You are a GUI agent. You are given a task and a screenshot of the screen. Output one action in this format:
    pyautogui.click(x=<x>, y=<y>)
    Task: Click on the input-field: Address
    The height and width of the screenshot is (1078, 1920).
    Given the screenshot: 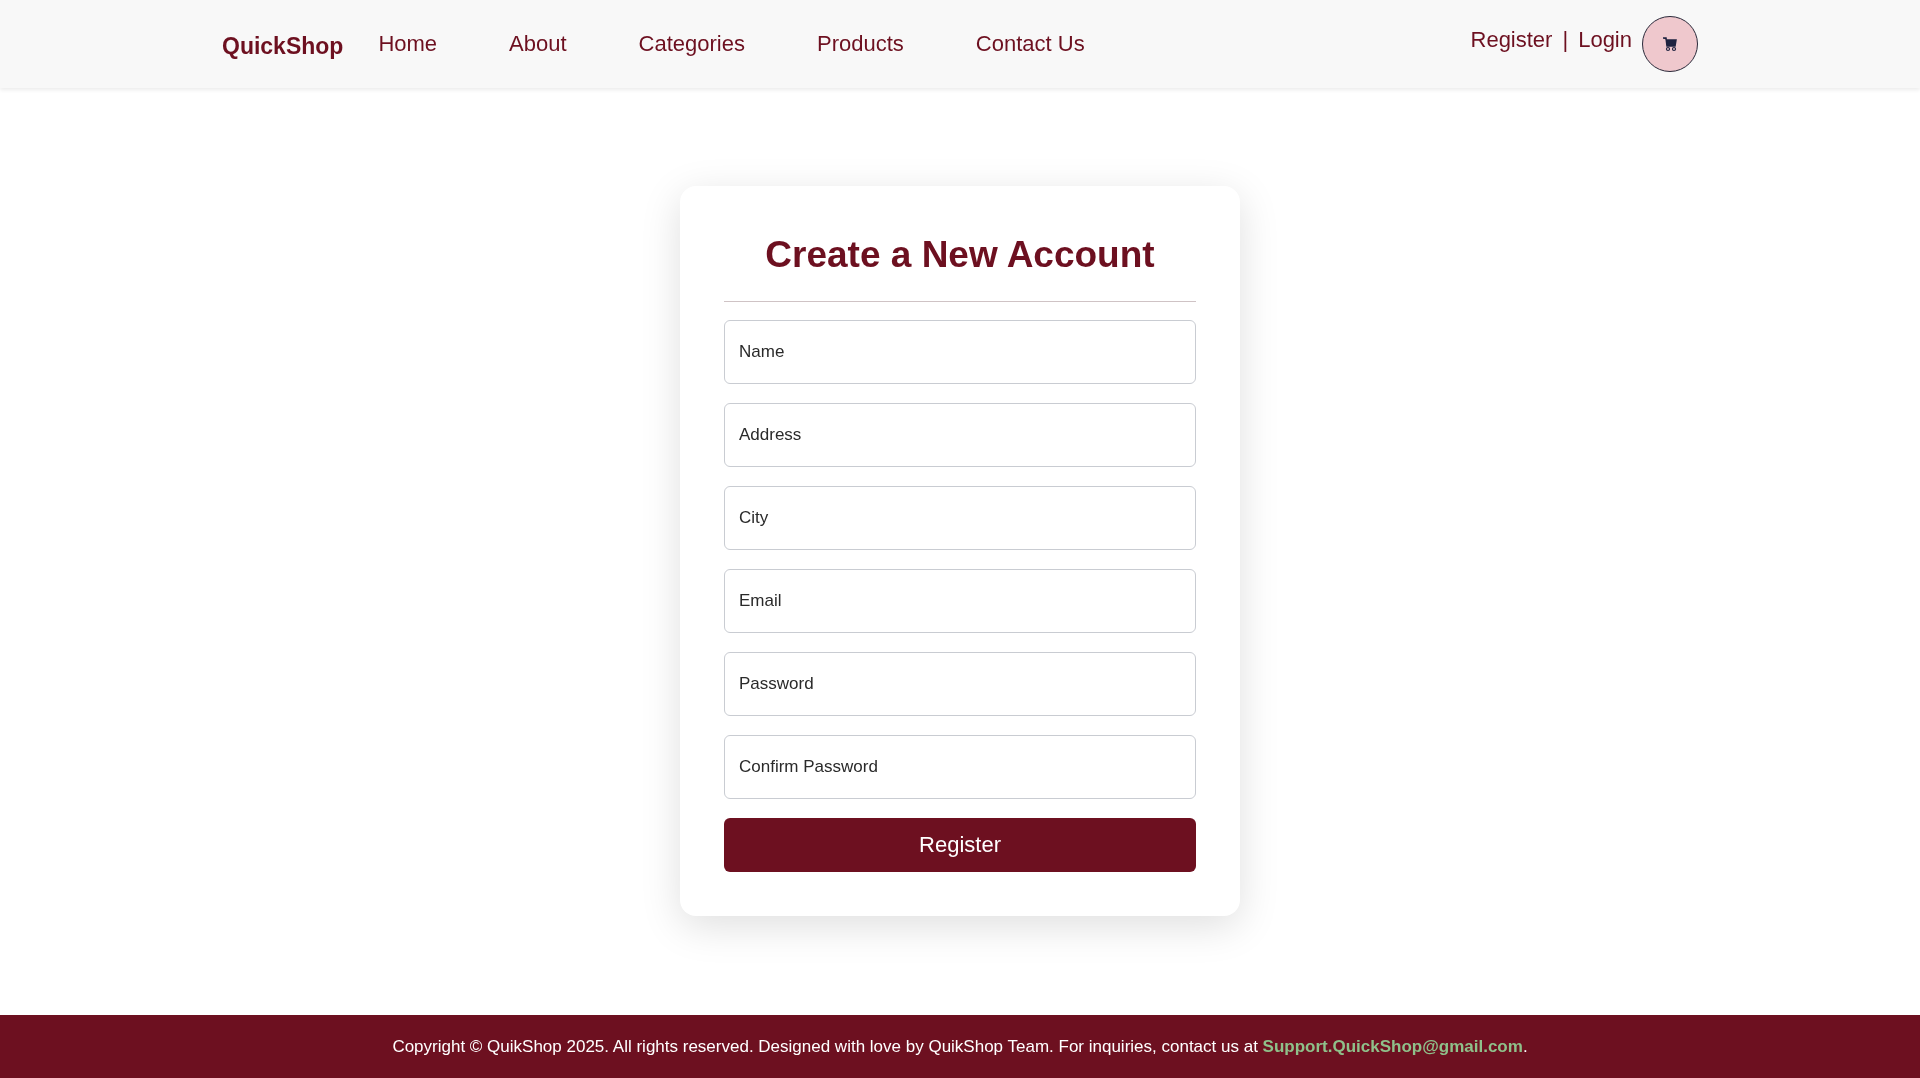 What is the action you would take?
    pyautogui.click(x=960, y=435)
    